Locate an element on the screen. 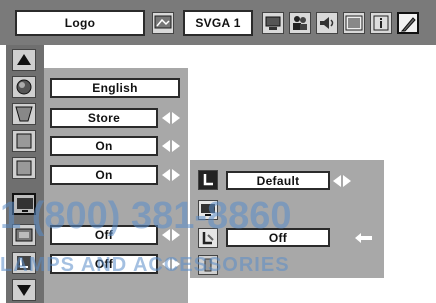 Image resolution: width=436 pixels, height=303 pixels. option1-field: On is located at coordinates (104, 146).